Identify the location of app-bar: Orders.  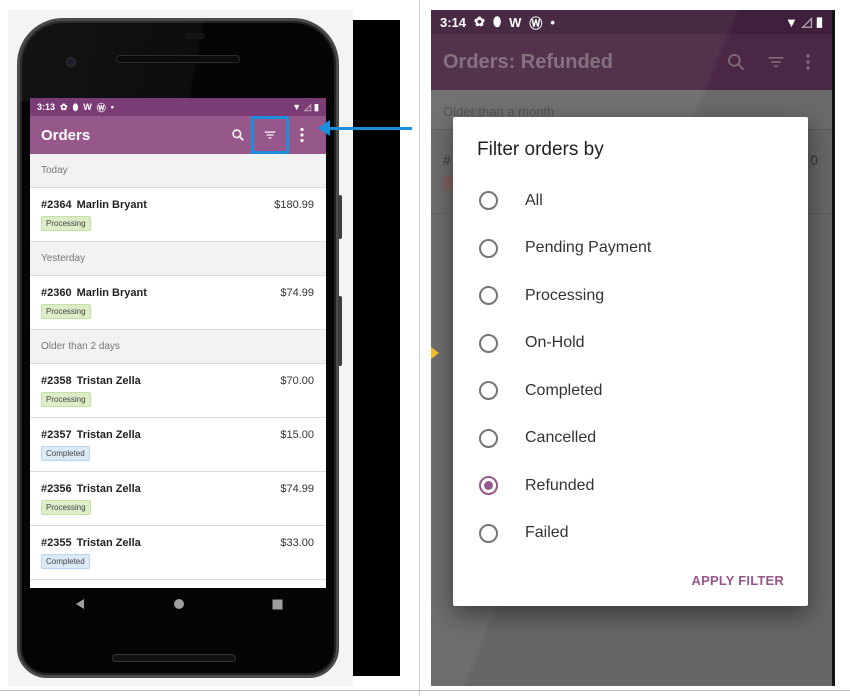
(178, 135).